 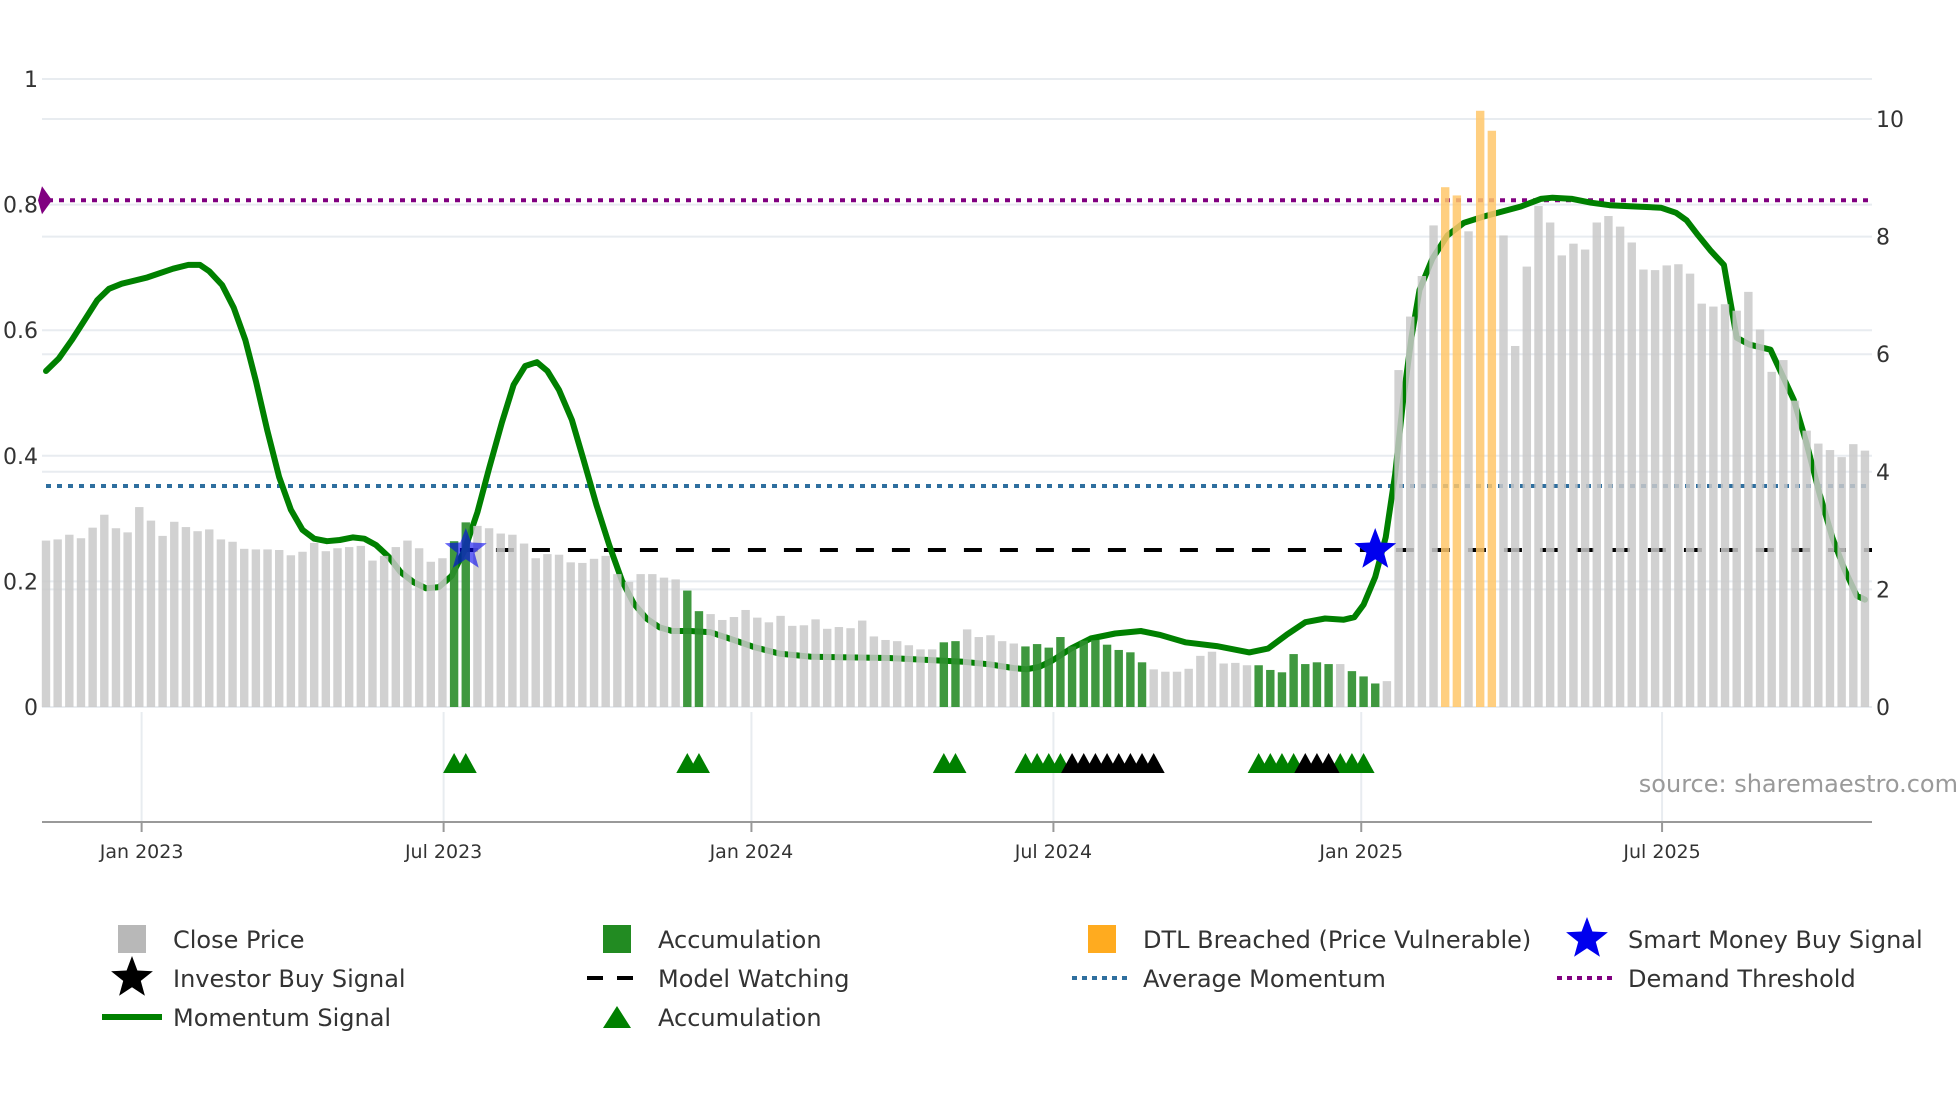 I want to click on x-tick-label: Jul 2023, so click(x=443, y=852).